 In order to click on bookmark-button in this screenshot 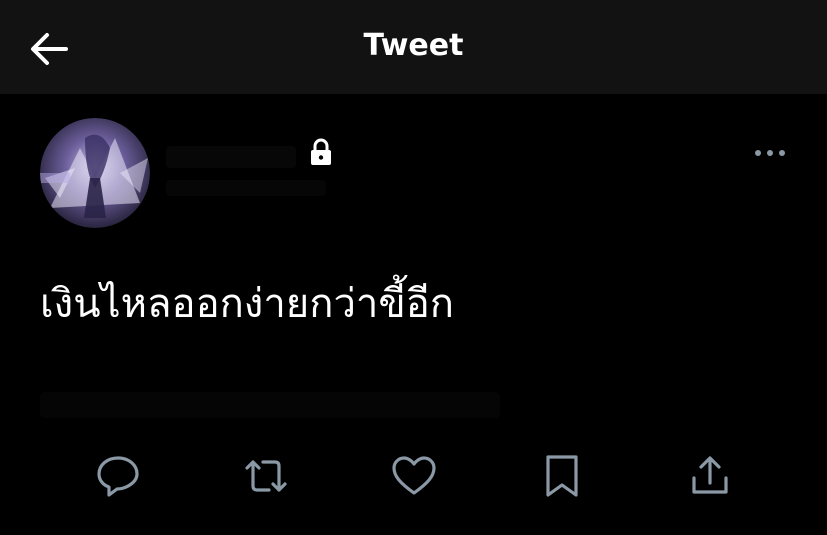, I will do `click(562, 476)`.